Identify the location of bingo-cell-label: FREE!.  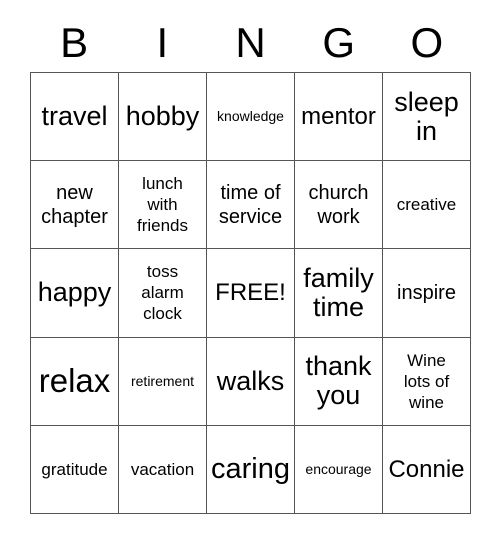
(250, 293).